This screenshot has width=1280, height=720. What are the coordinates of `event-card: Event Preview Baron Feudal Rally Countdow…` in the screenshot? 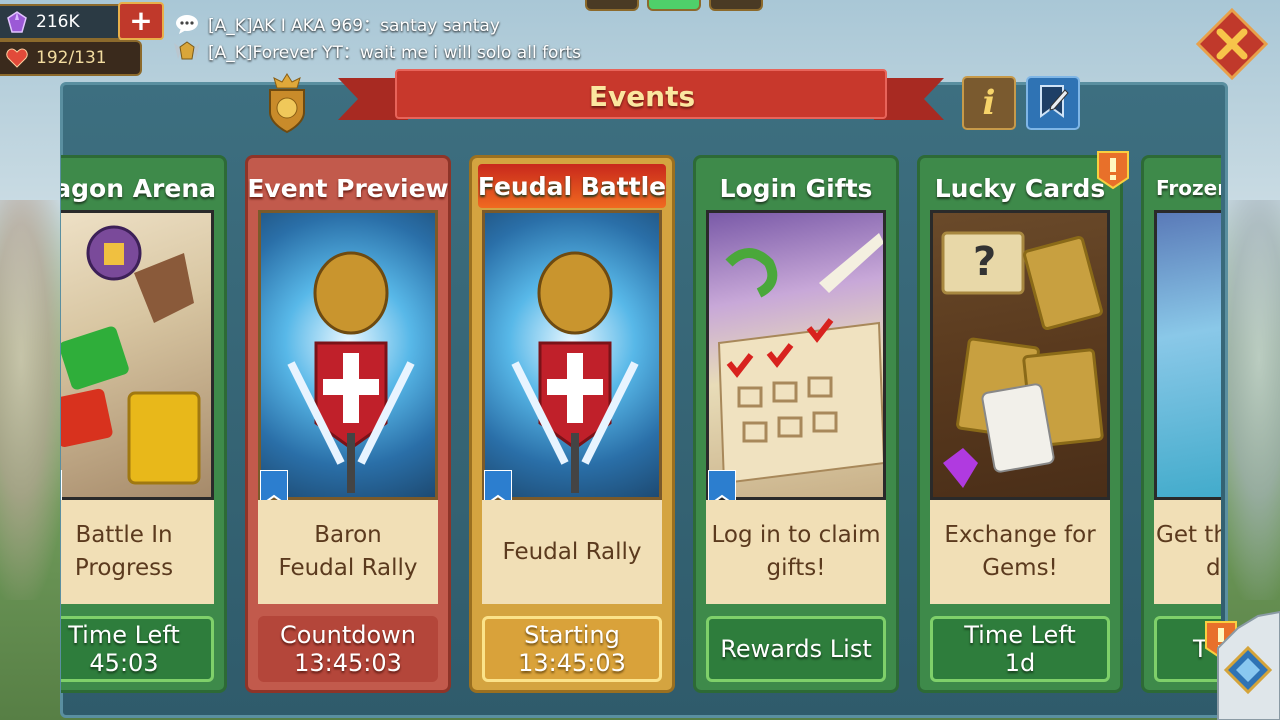 It's located at (348, 424).